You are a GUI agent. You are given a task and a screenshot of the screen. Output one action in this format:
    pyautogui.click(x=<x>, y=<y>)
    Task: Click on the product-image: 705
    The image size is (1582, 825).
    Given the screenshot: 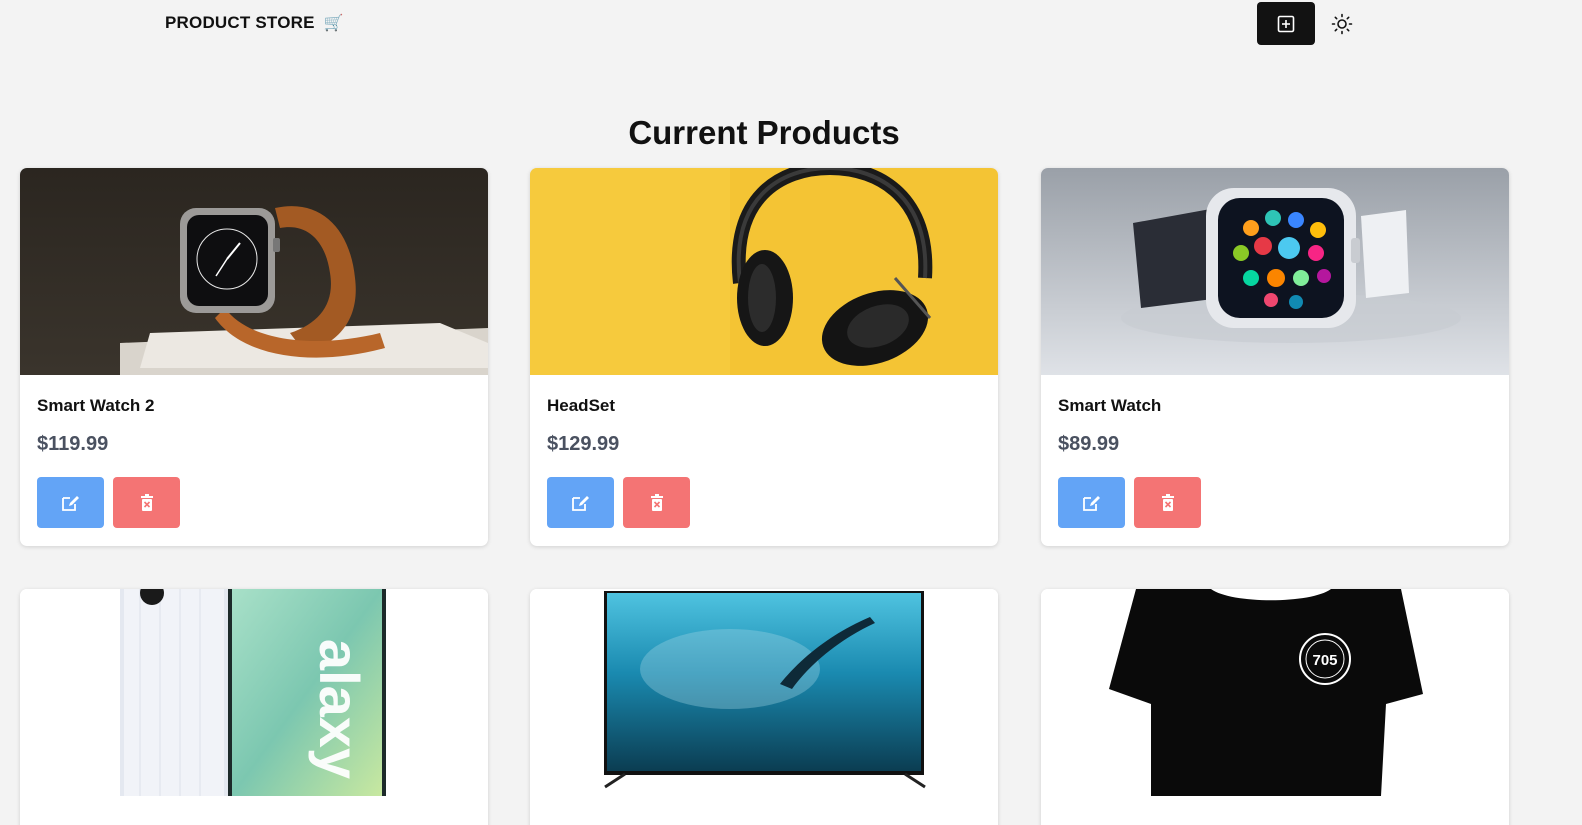 What is the action you would take?
    pyautogui.click(x=1275, y=692)
    